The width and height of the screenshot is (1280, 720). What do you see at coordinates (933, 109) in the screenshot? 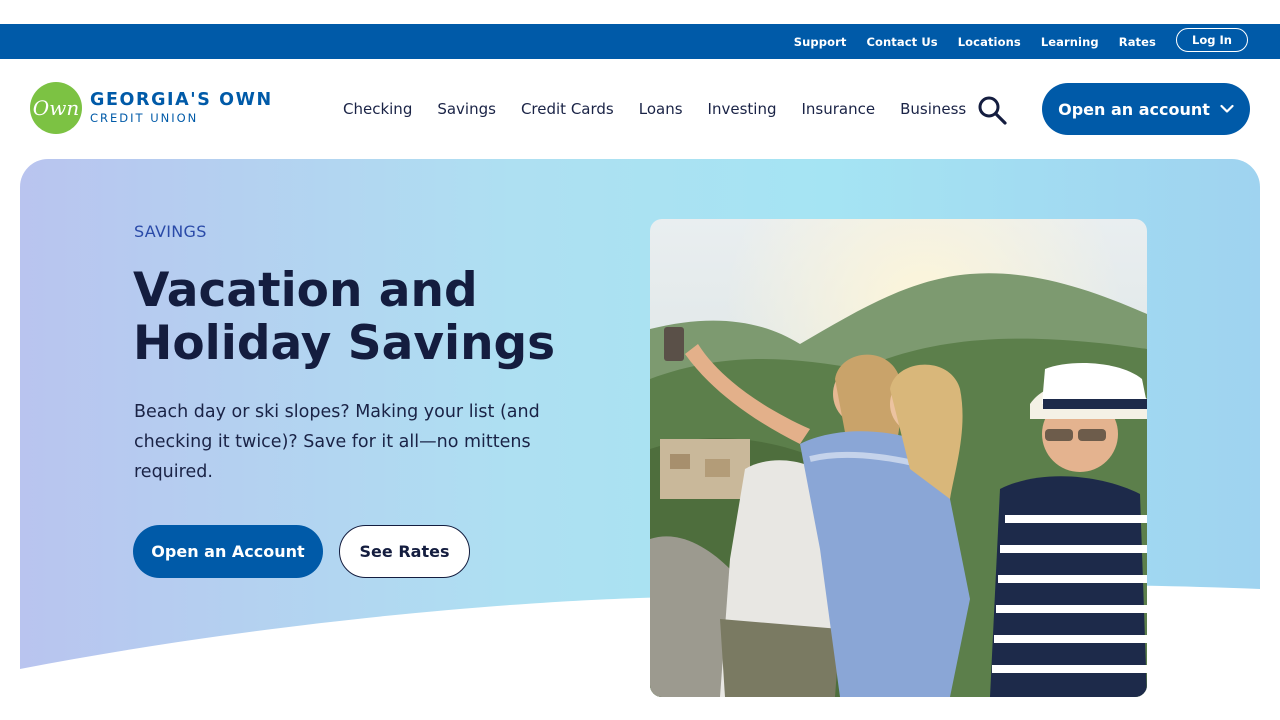
I see `nav-item-business: Business` at bounding box center [933, 109].